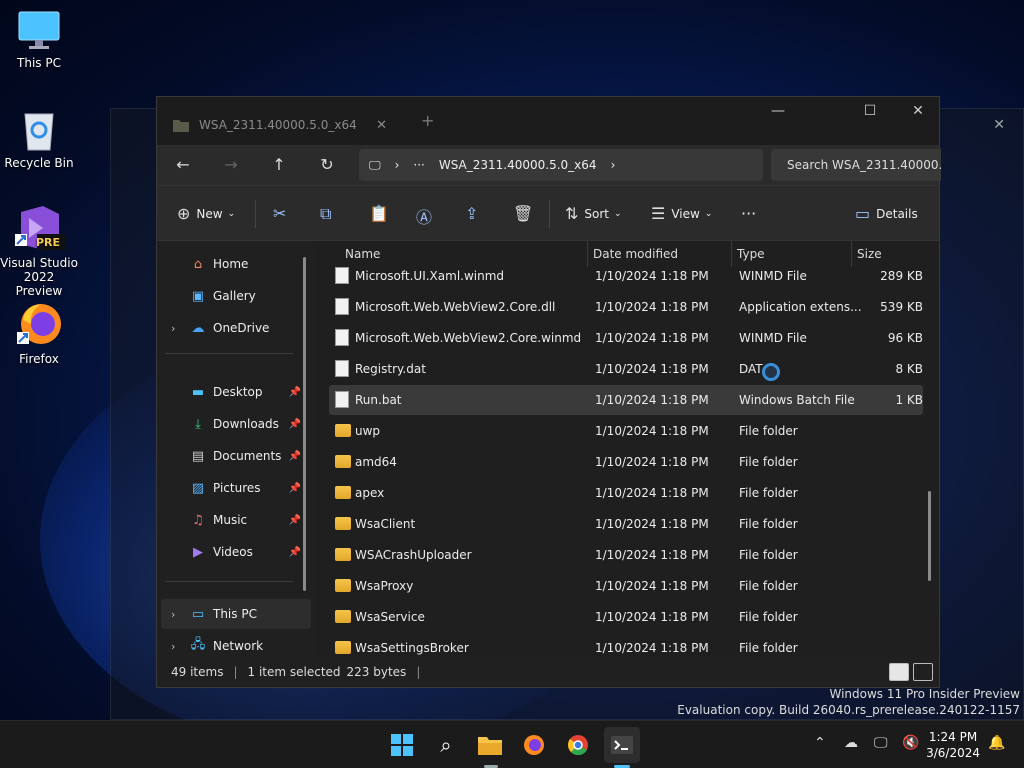 Image resolution: width=1024 pixels, height=768 pixels. Describe the element at coordinates (247, 456) in the screenshot. I see `sidebar-item-label: Documents` at that location.